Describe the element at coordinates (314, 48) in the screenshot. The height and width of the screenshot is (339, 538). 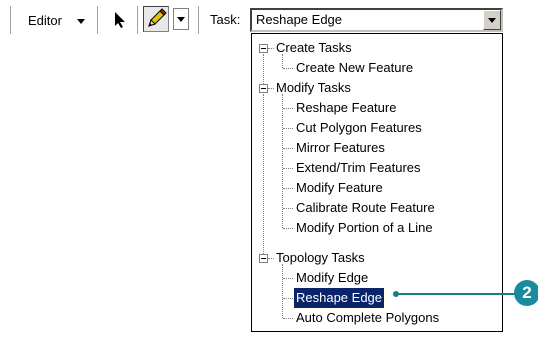
I see `tree-group-create-tasks: Create Tasks` at that location.